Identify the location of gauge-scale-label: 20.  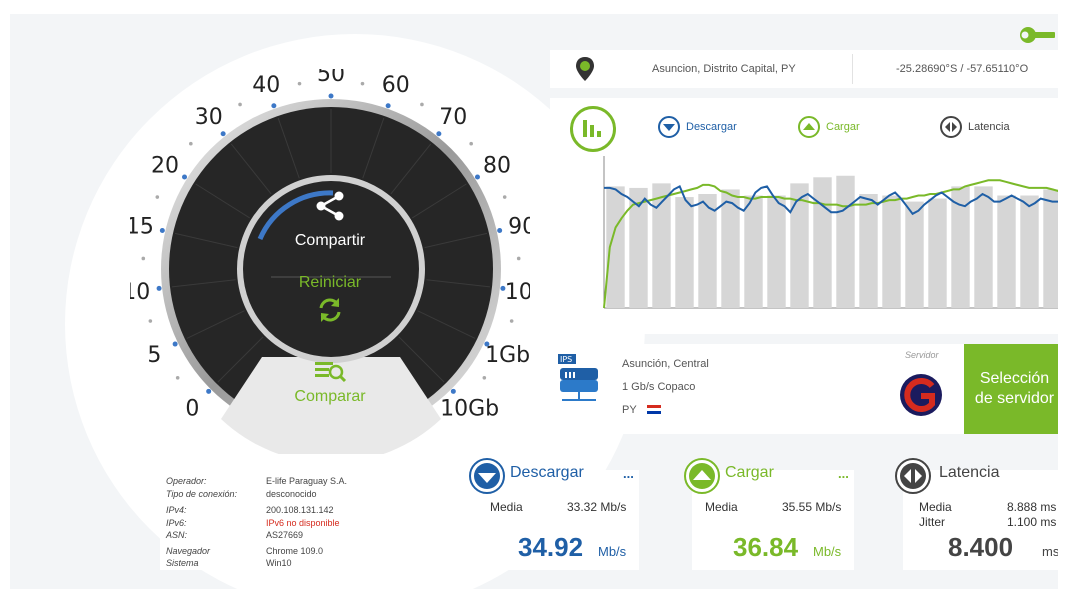
(165, 166).